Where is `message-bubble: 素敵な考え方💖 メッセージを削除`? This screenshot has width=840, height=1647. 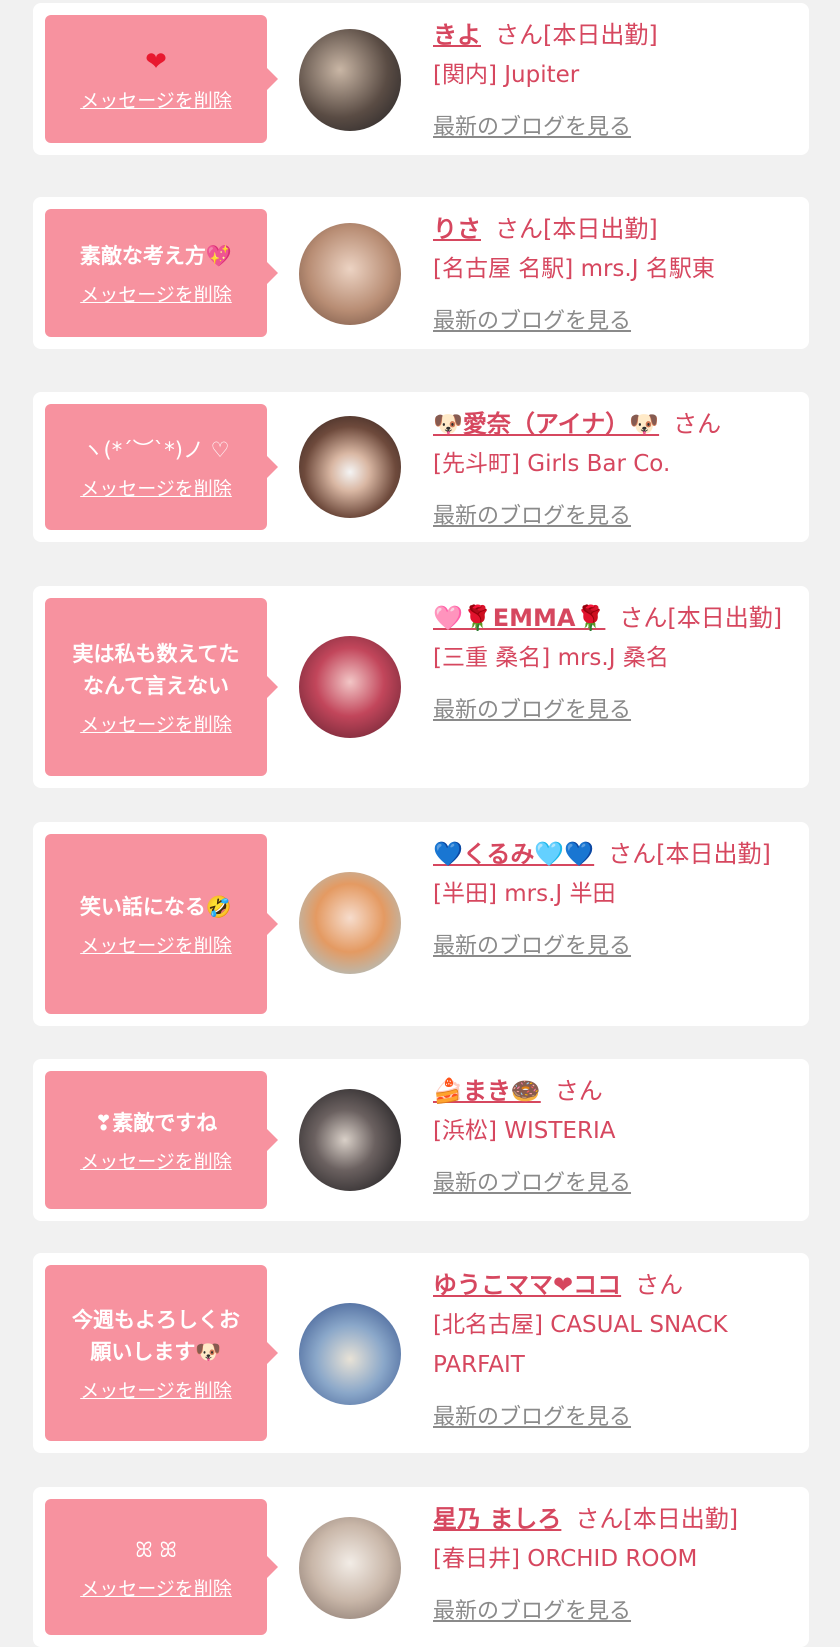 message-bubble: 素敵な考え方💖 メッセージを削除 is located at coordinates (161, 273).